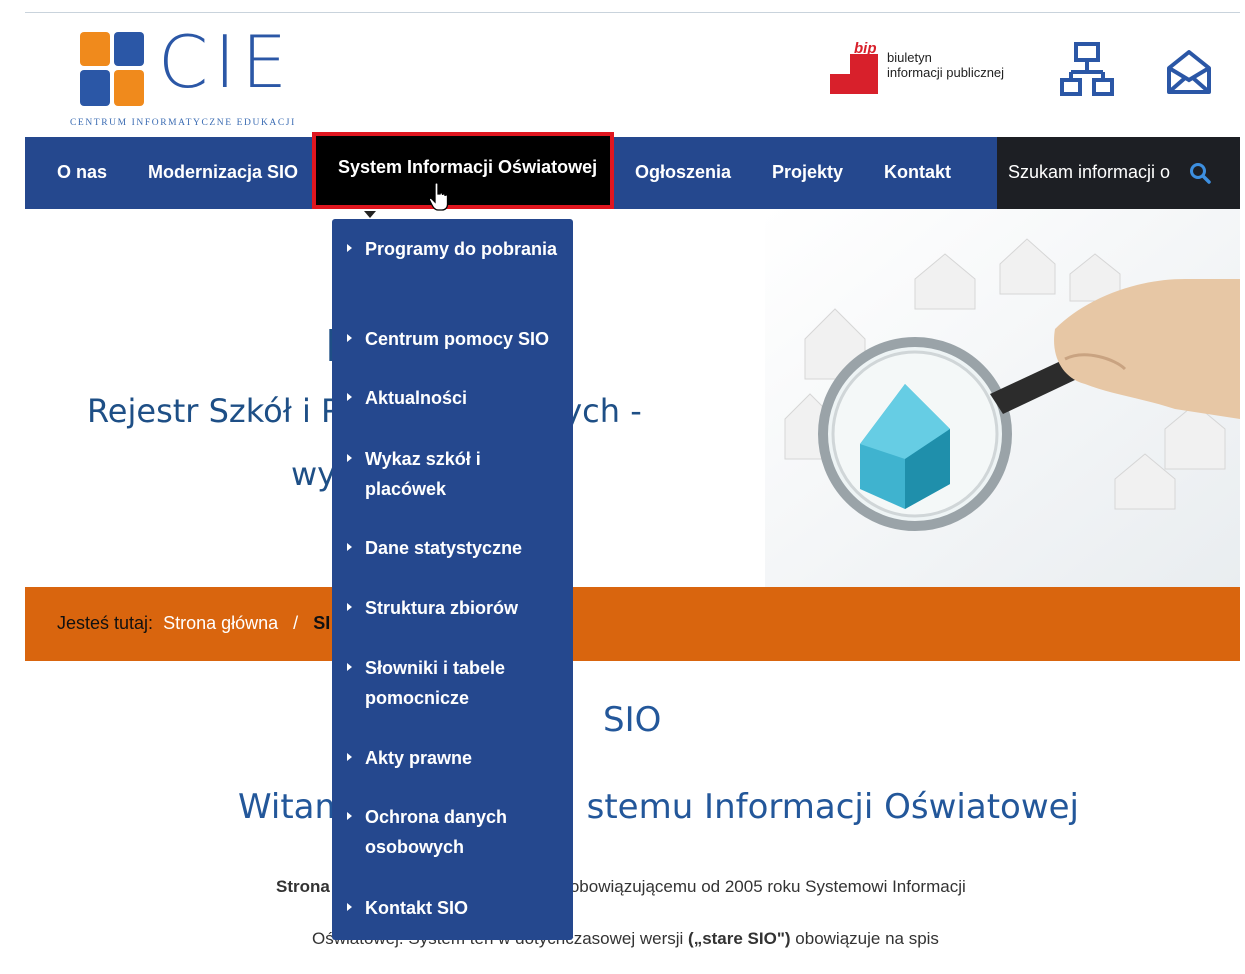 Image resolution: width=1245 pixels, height=974 pixels. Describe the element at coordinates (632, 12) in the screenshot. I see `top-divider` at that location.